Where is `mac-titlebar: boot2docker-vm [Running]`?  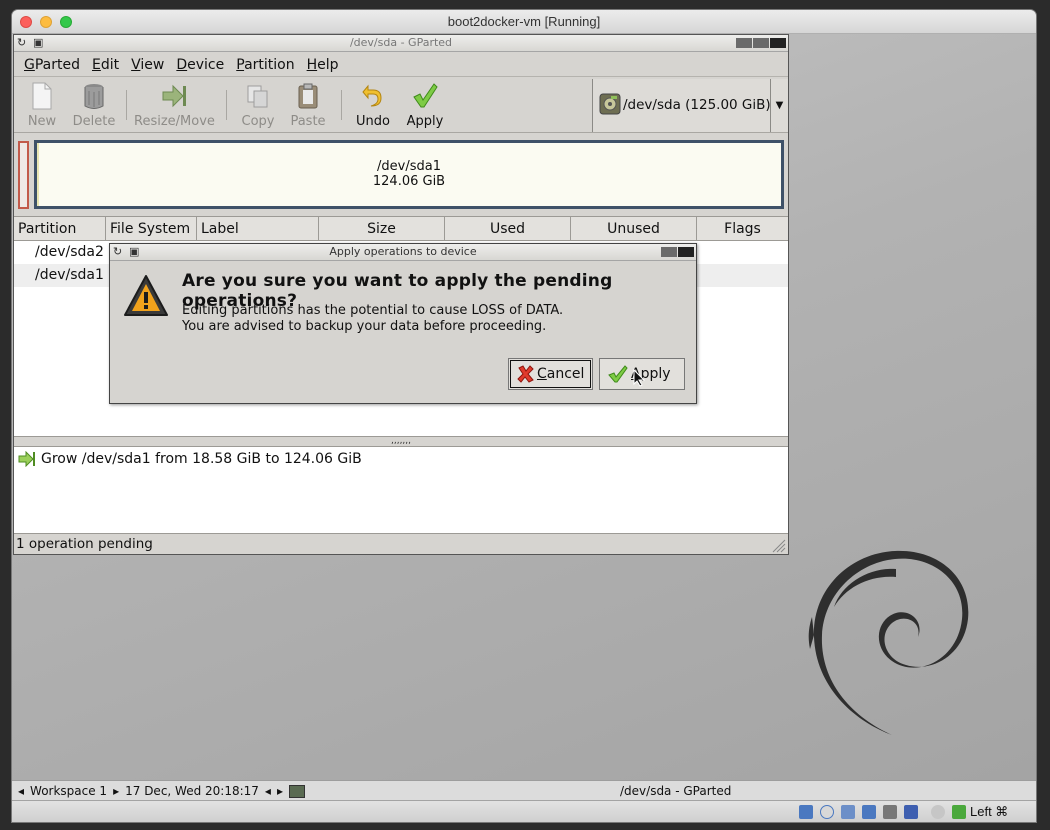 mac-titlebar: boot2docker-vm [Running] is located at coordinates (524, 22).